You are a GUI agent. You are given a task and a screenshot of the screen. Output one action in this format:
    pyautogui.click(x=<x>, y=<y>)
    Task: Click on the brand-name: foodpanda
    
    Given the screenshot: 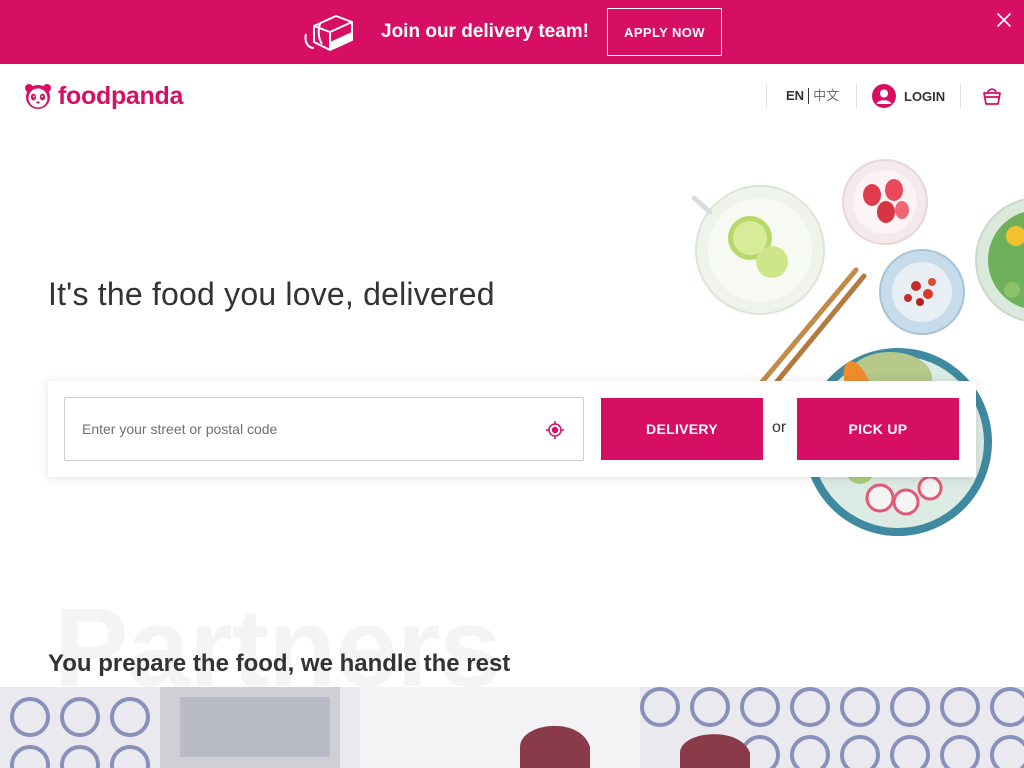 What is the action you would take?
    pyautogui.click(x=121, y=96)
    